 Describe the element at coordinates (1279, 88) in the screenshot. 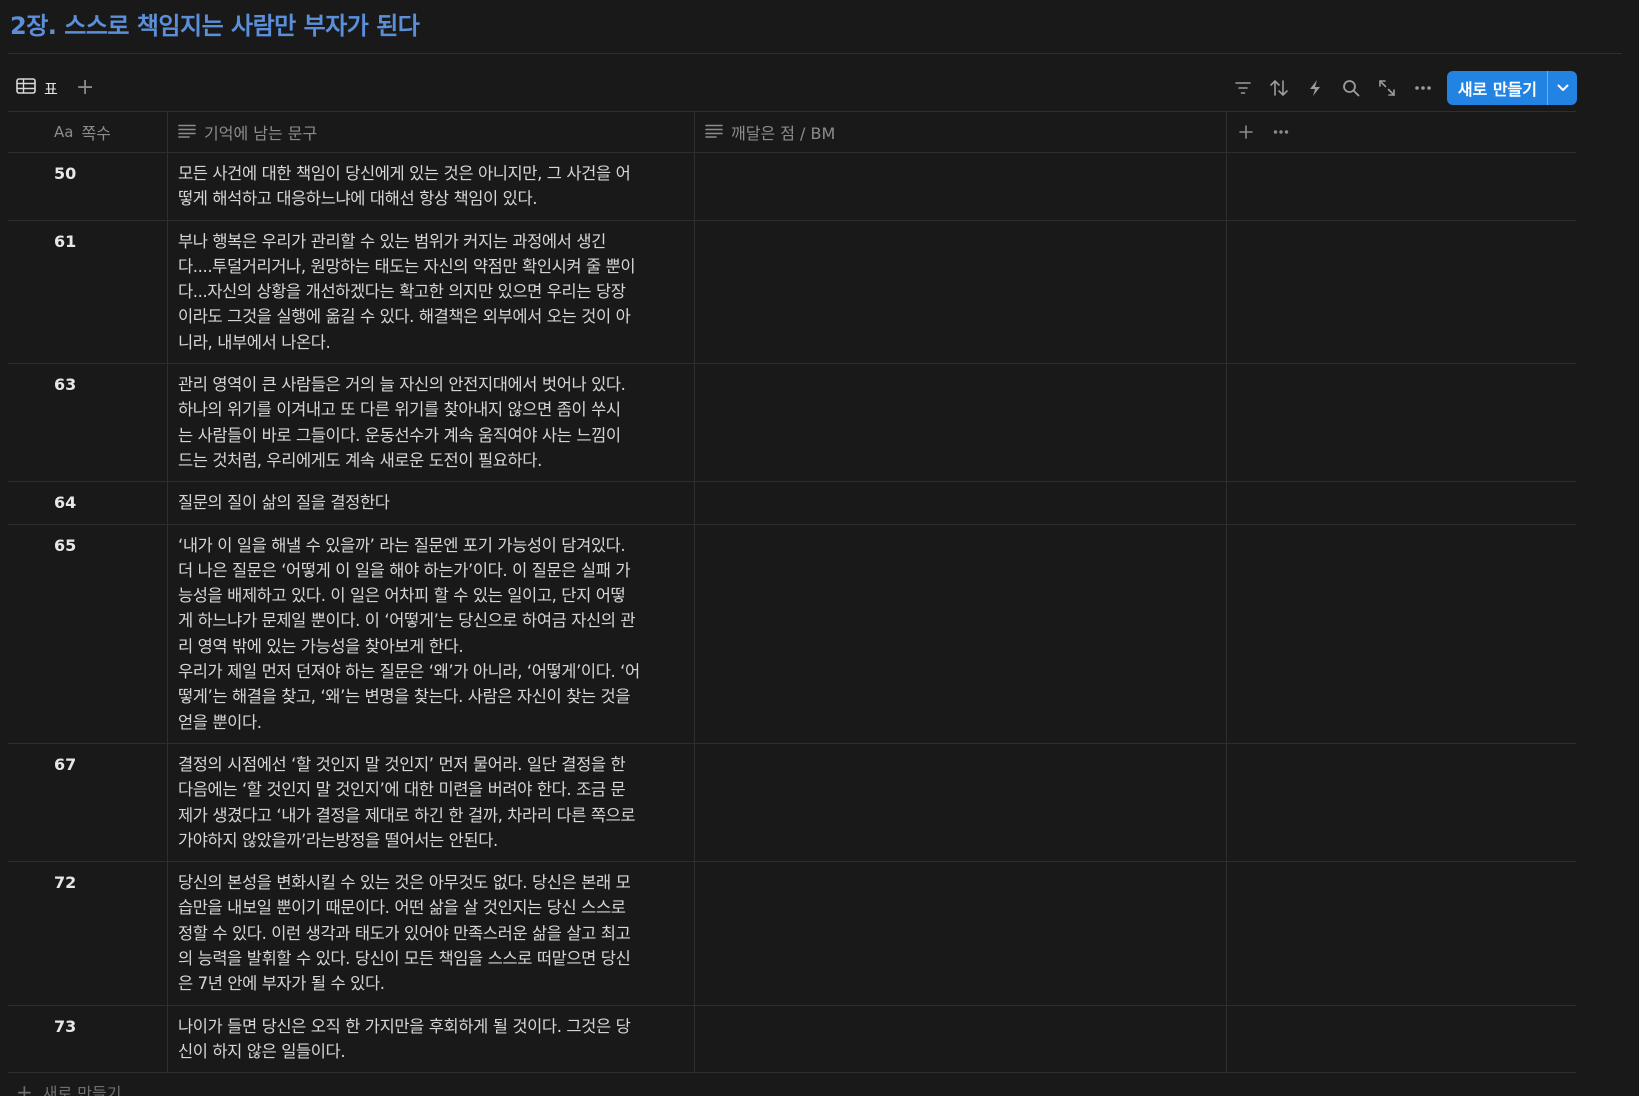

I see `sort-icon` at that location.